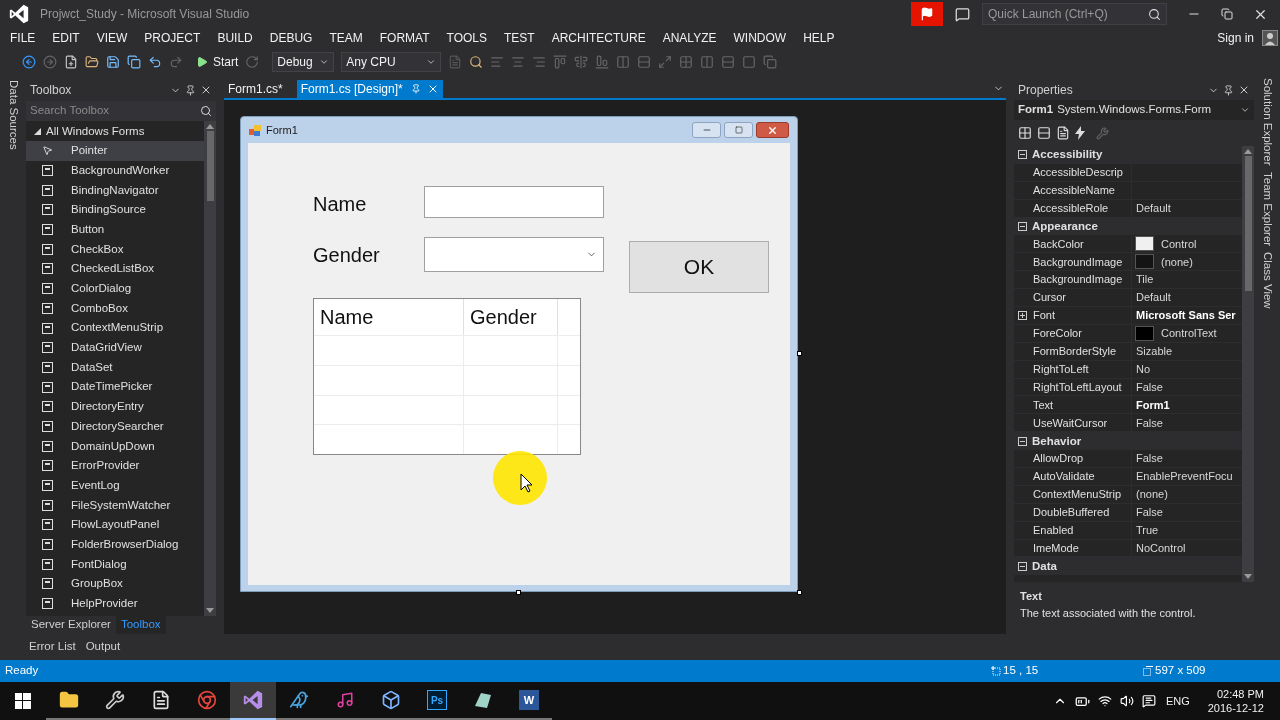 This screenshot has height=720, width=1280. Describe the element at coordinates (1081, 476) in the screenshot. I see `property-name: AutoValidate` at that location.